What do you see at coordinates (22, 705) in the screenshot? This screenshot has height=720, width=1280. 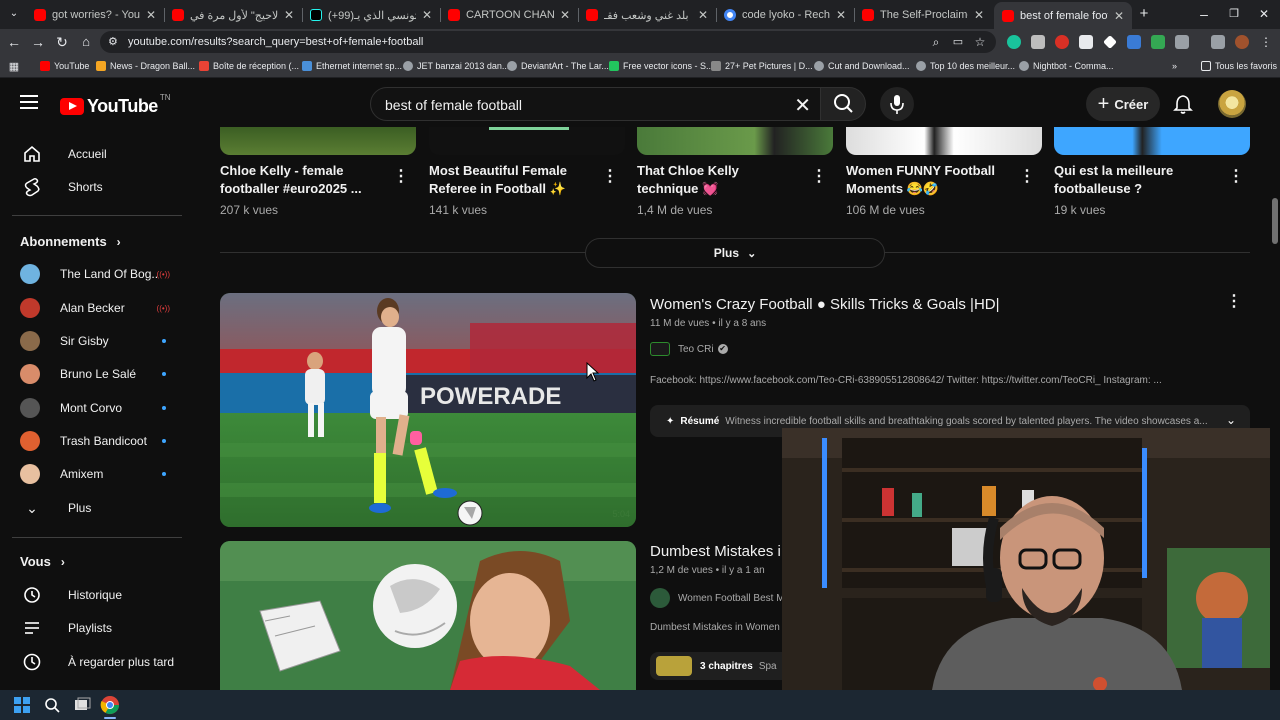 I see `windows-start-icon` at bounding box center [22, 705].